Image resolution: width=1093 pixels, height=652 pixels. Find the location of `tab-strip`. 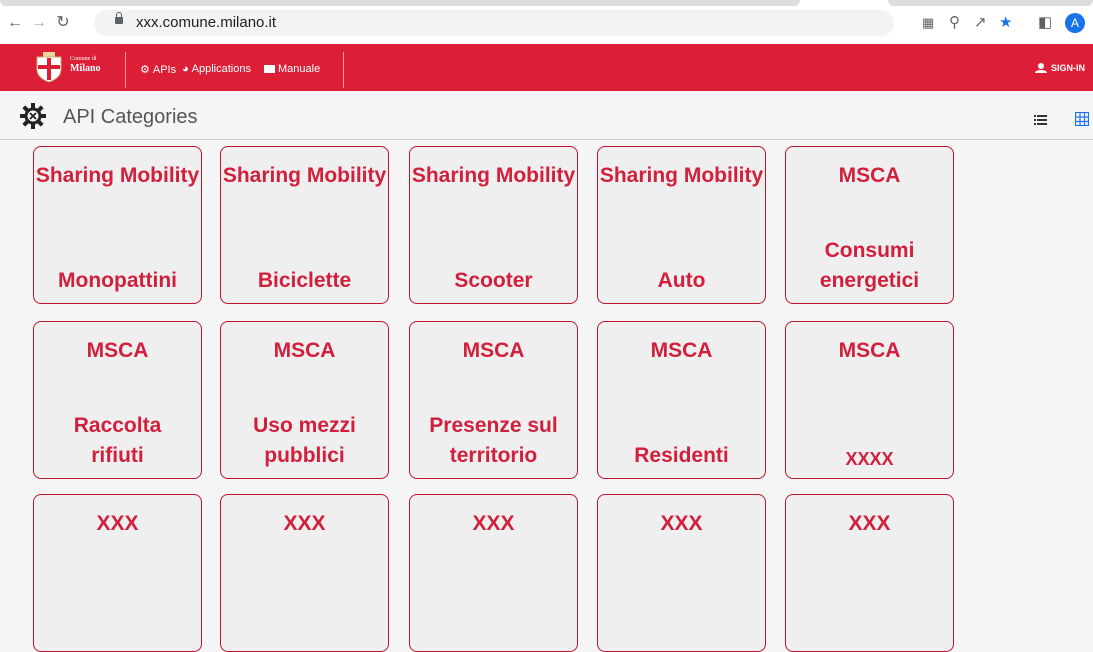

tab-strip is located at coordinates (546, 3).